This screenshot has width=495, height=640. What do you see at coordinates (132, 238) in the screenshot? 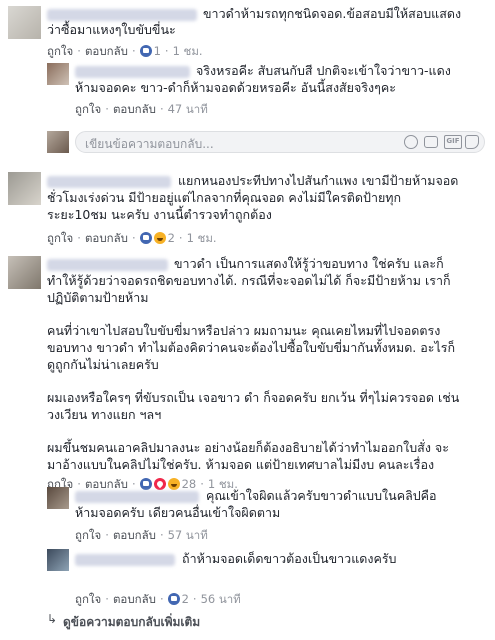
I see `comment-meta: ถูกใจ · ตอบกลับ · 2 · 1 ชม.` at bounding box center [132, 238].